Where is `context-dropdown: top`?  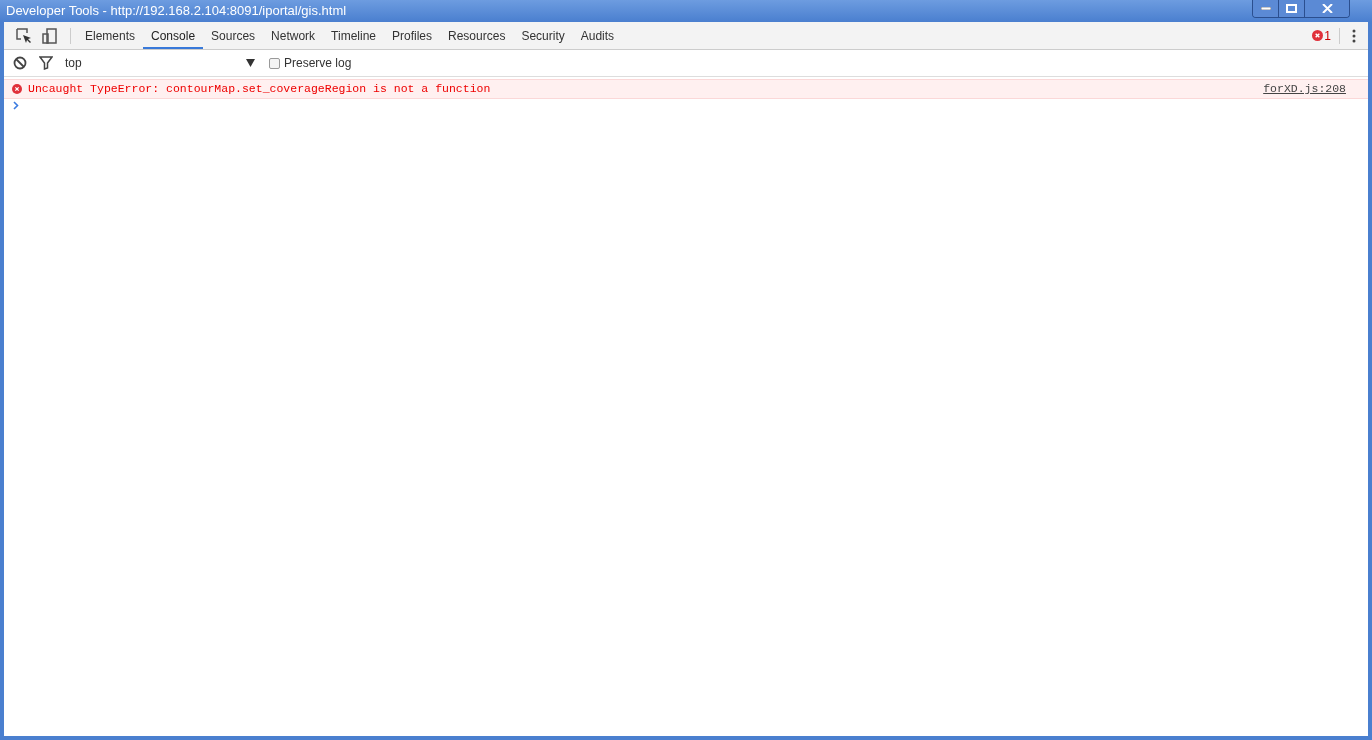 context-dropdown: top is located at coordinates (160, 63).